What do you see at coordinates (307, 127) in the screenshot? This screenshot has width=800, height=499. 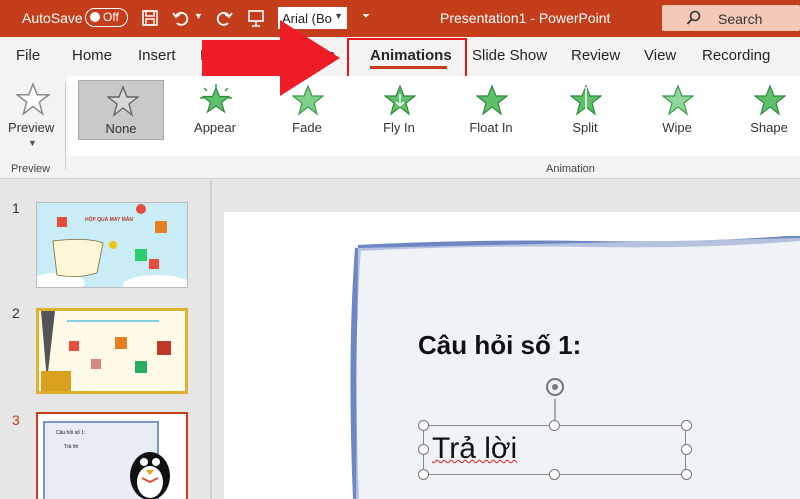 I see `animation-label: Fade` at bounding box center [307, 127].